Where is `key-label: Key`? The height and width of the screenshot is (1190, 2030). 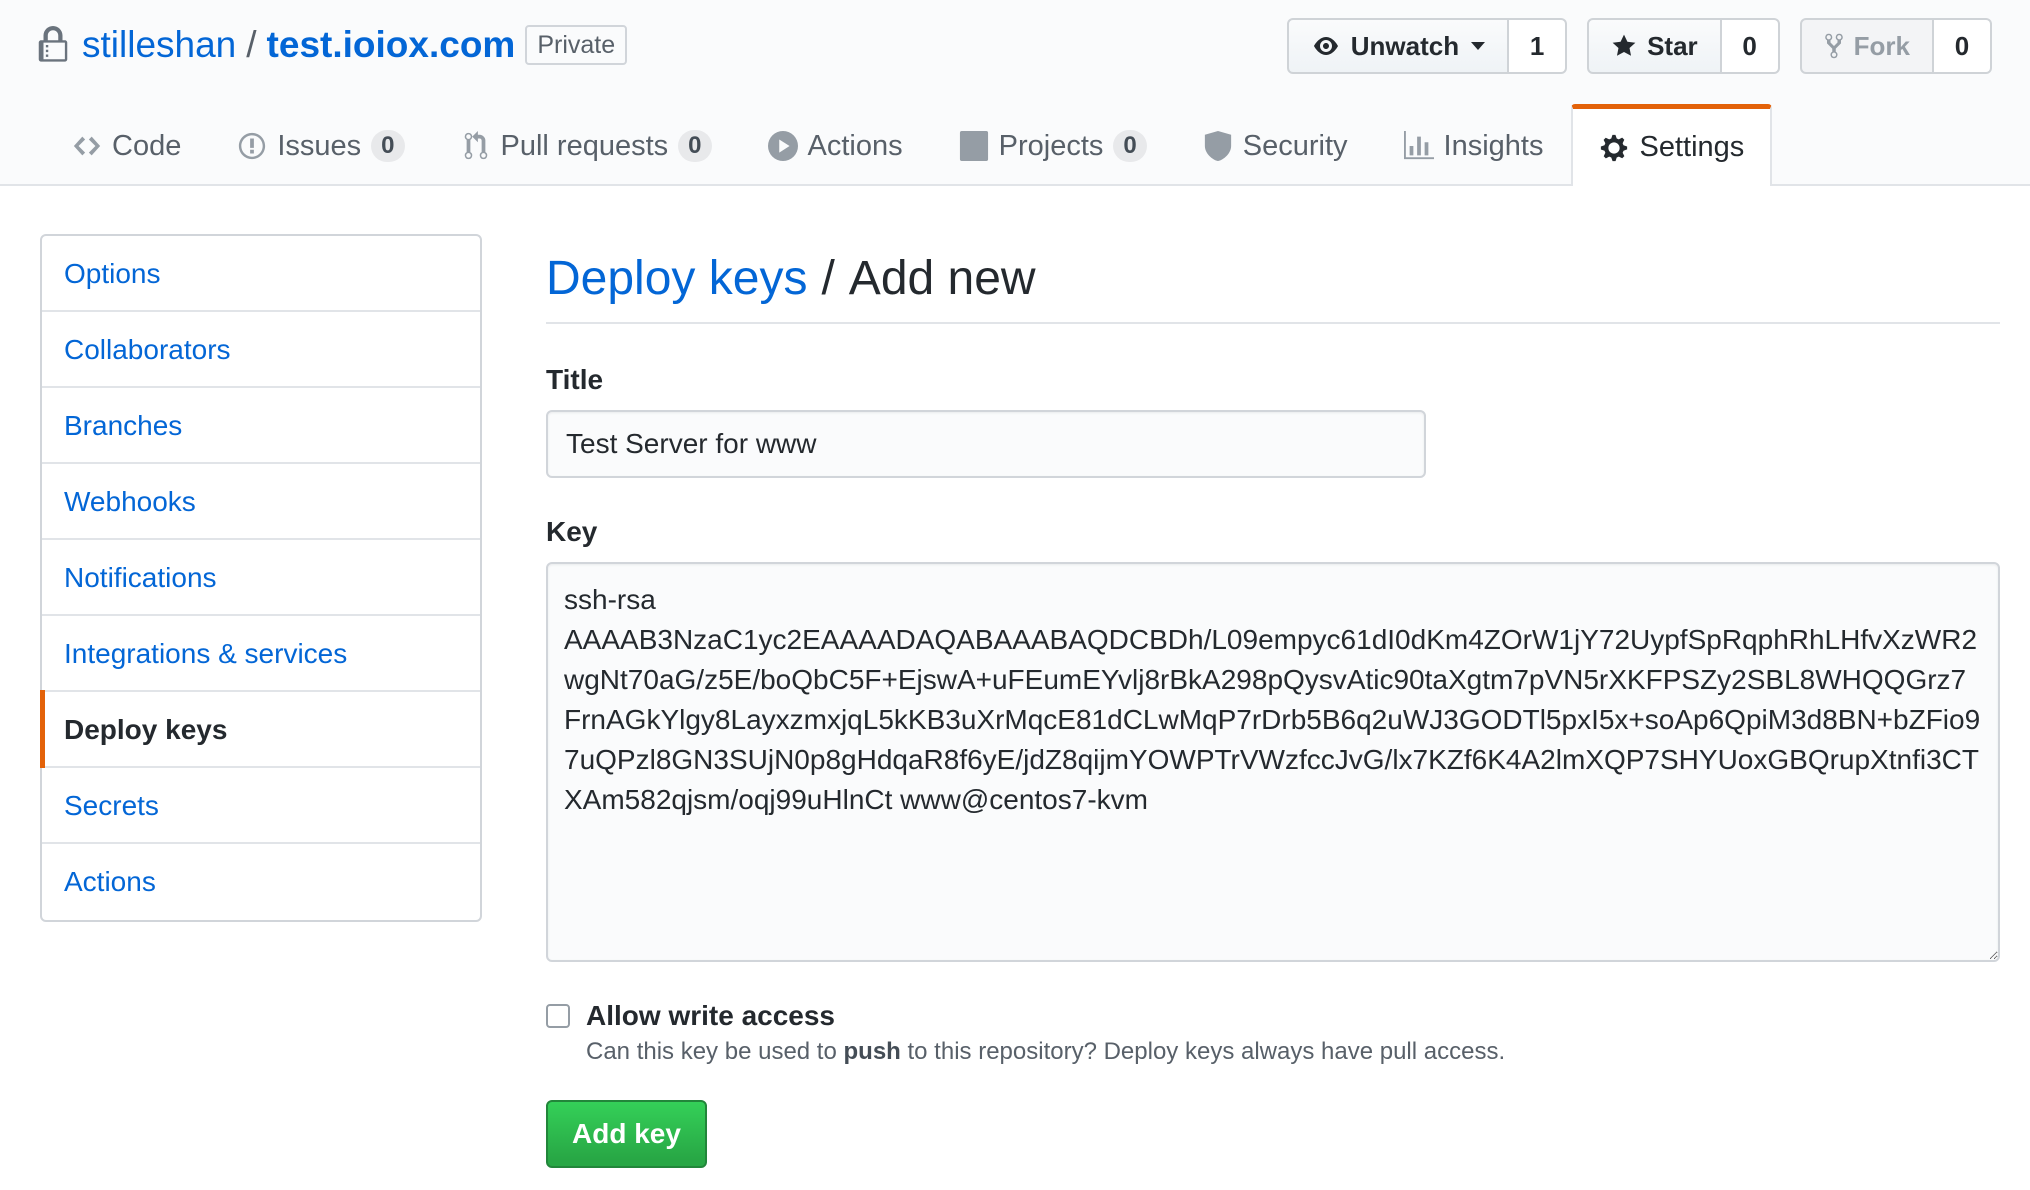 key-label: Key is located at coordinates (572, 531).